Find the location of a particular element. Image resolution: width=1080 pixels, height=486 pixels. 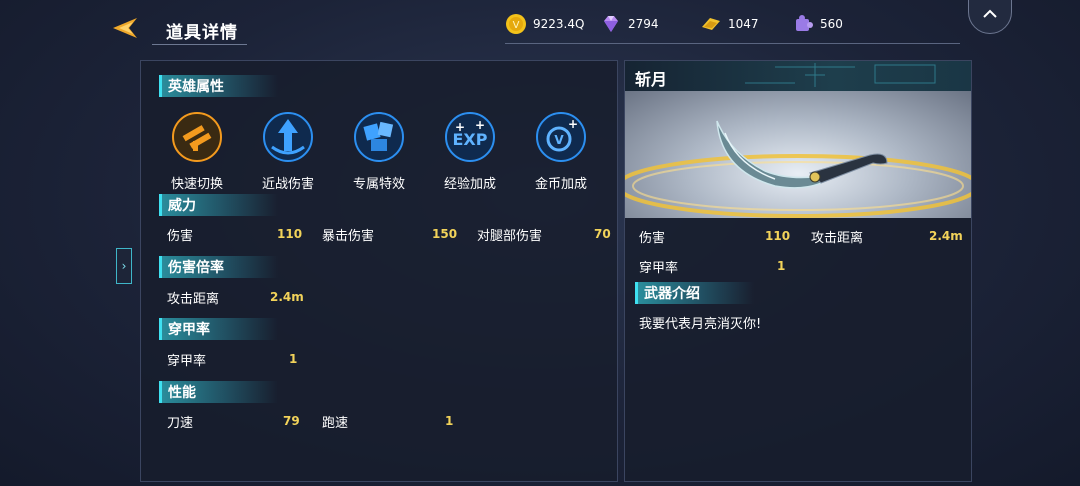

diamond-amount: 2794 is located at coordinates (643, 24).